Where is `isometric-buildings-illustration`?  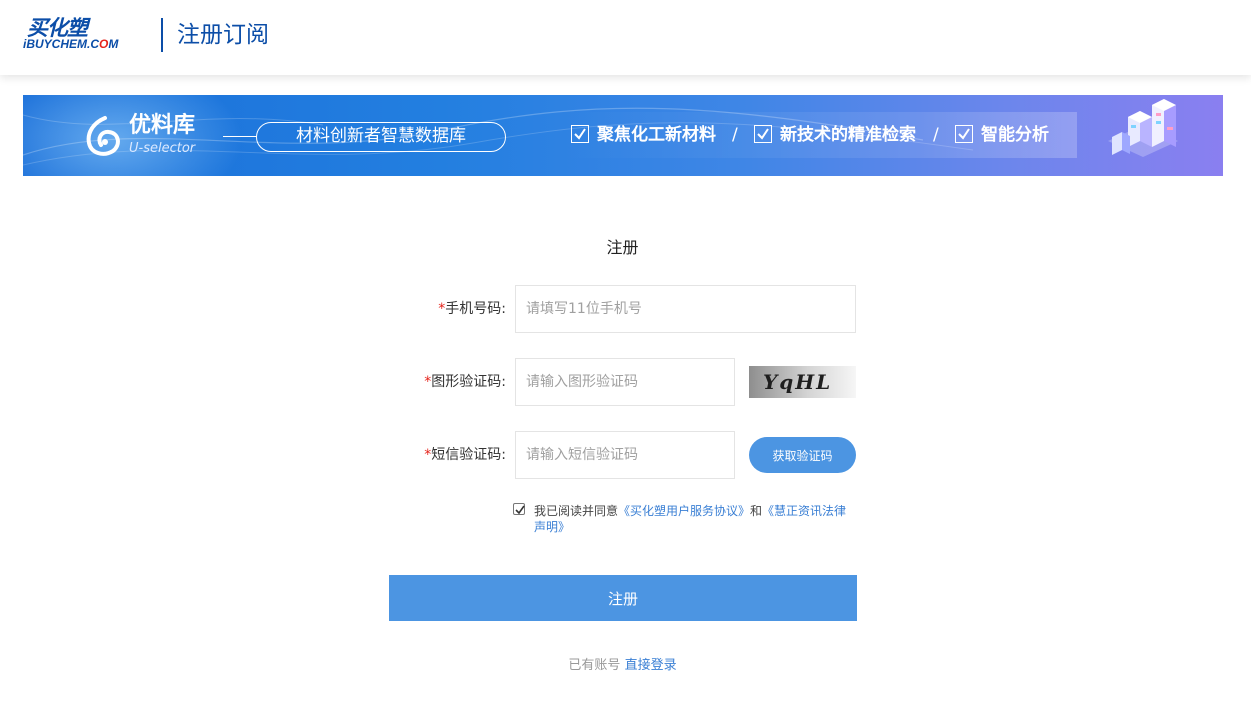 isometric-buildings-illustration is located at coordinates (1143, 128).